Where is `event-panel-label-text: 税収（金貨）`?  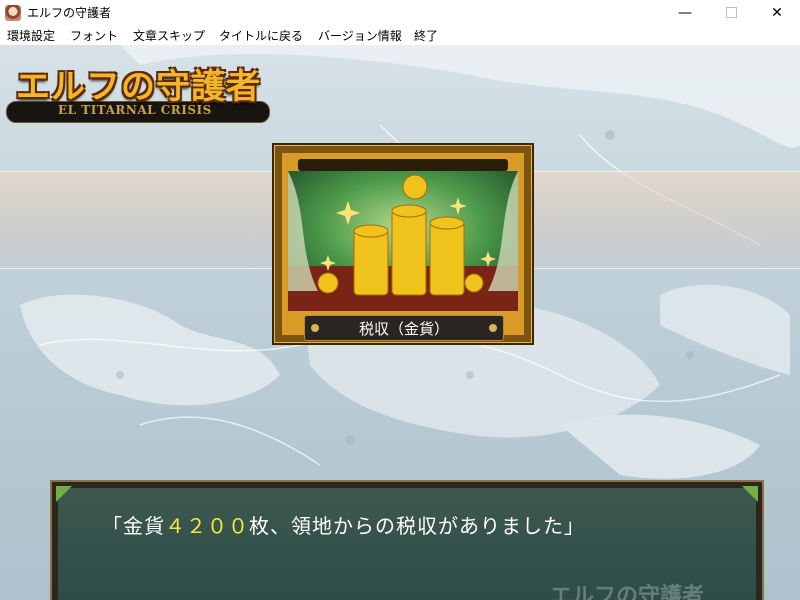
event-panel-label-text: 税収（金貨） is located at coordinates (403, 328).